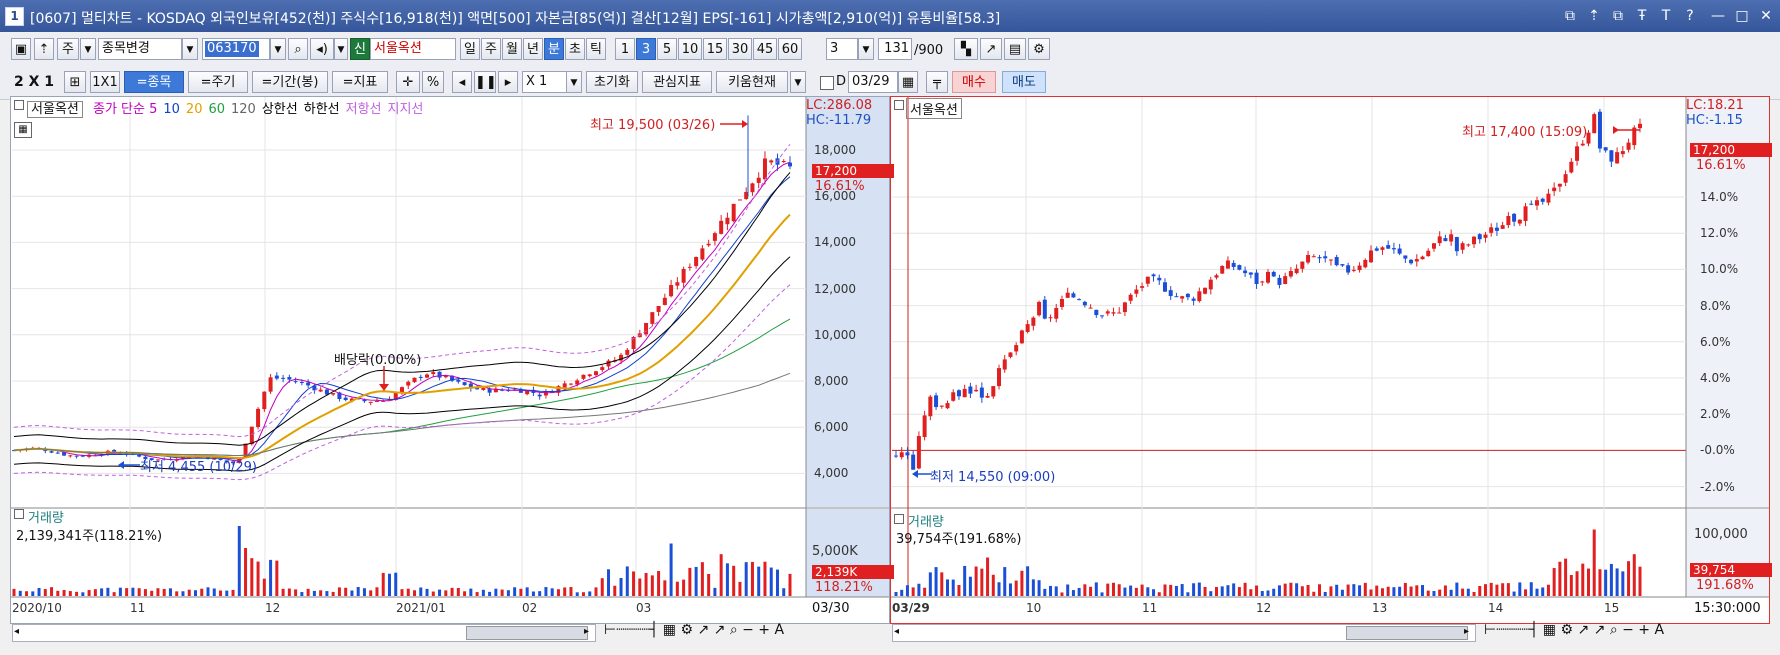 The height and width of the screenshot is (655, 1780). I want to click on left-vol-tag: 2,139K, so click(853, 572).